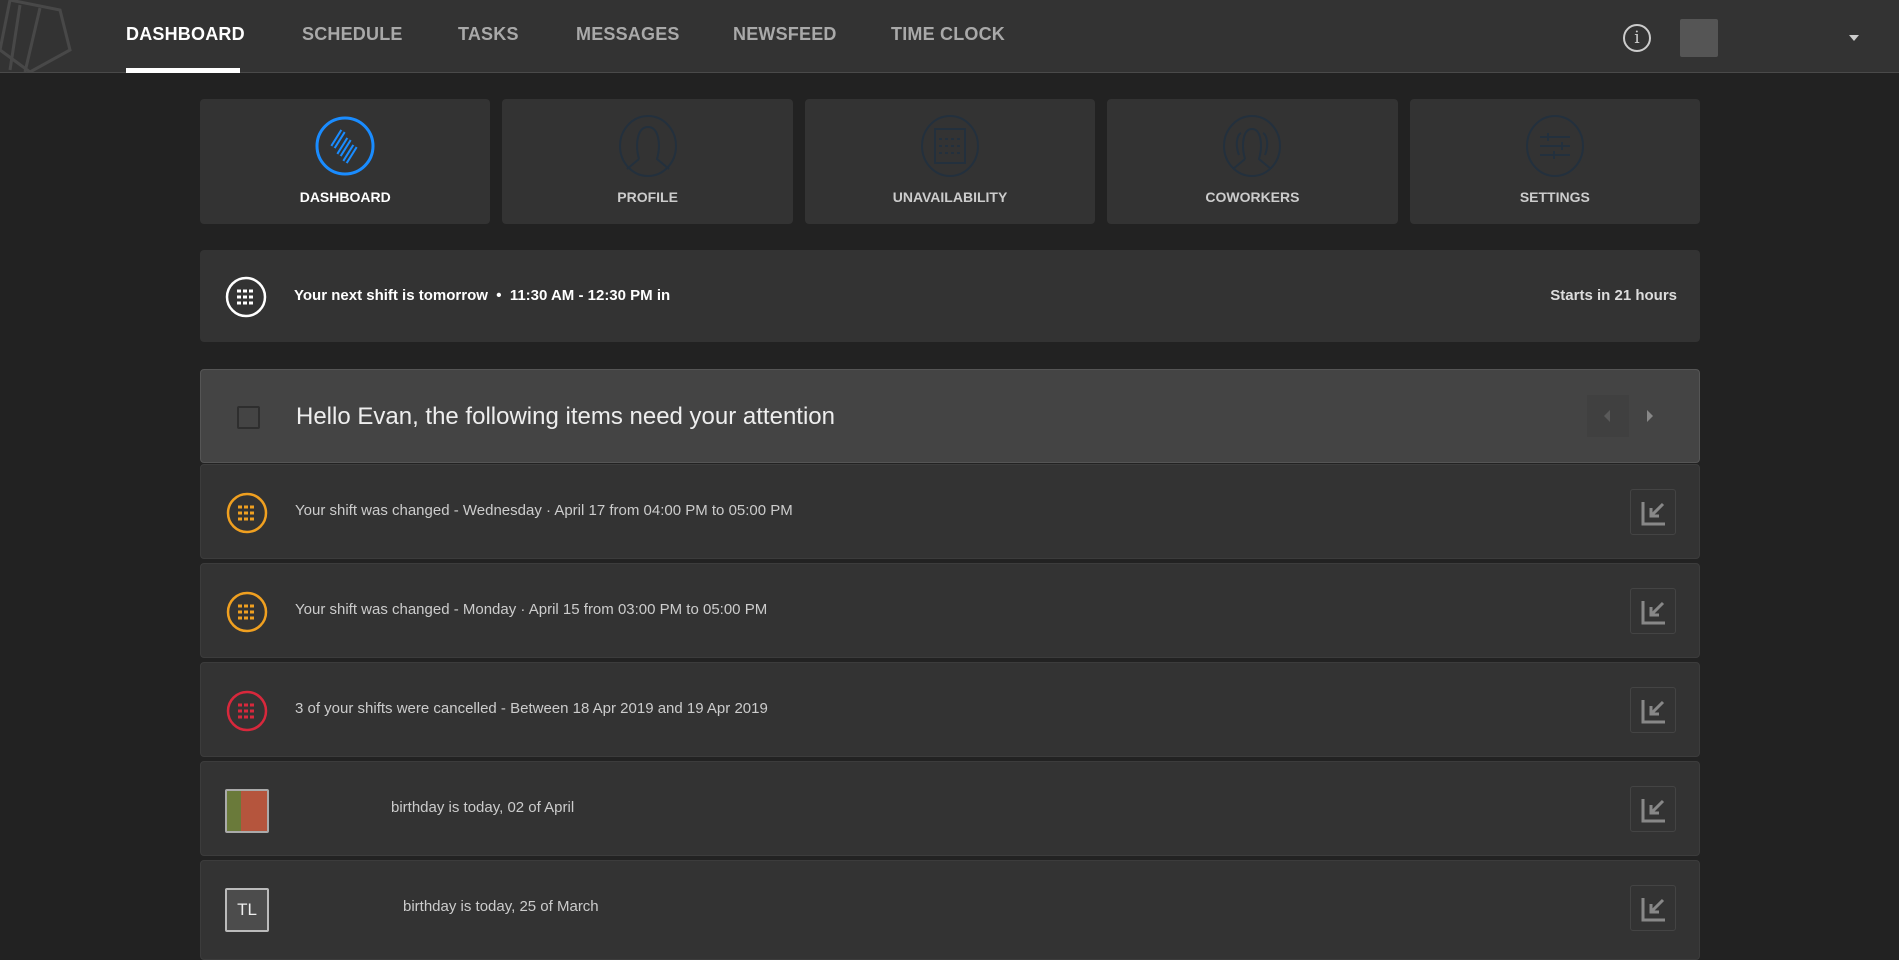 The height and width of the screenshot is (960, 1899). What do you see at coordinates (345, 146) in the screenshot?
I see `dashboard-icon` at bounding box center [345, 146].